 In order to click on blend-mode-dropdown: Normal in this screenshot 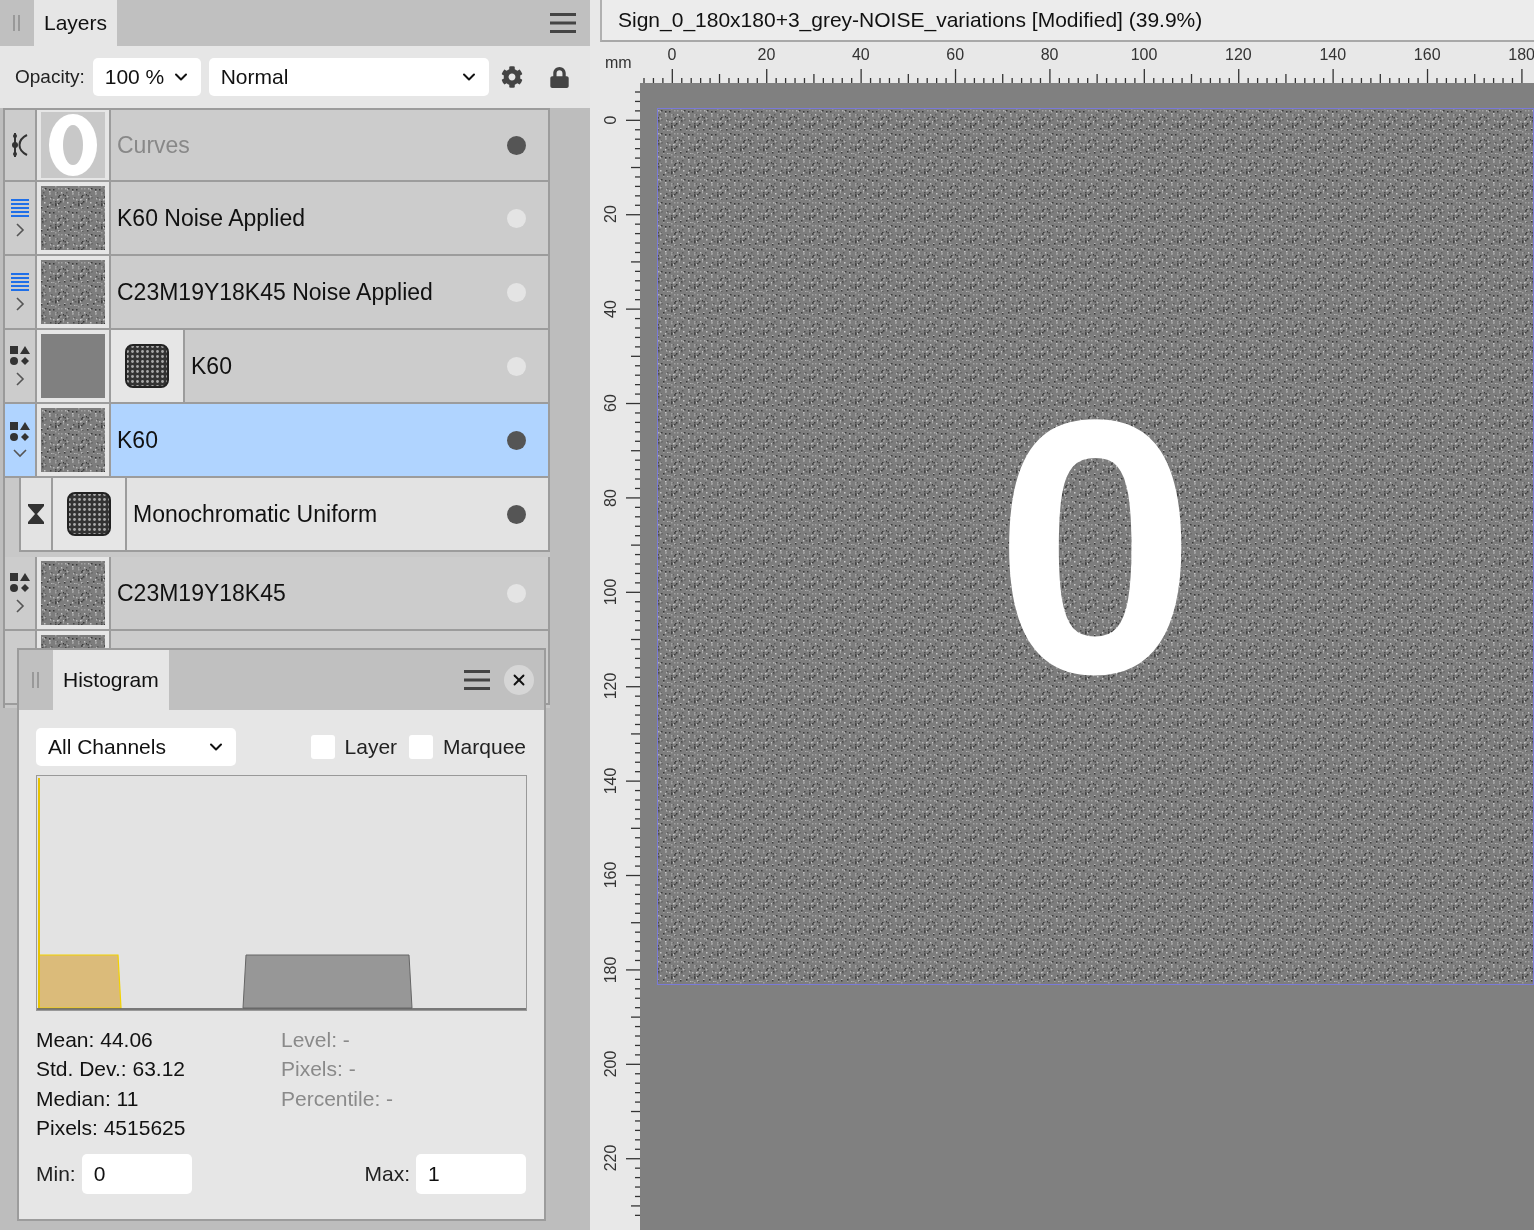, I will do `click(348, 77)`.